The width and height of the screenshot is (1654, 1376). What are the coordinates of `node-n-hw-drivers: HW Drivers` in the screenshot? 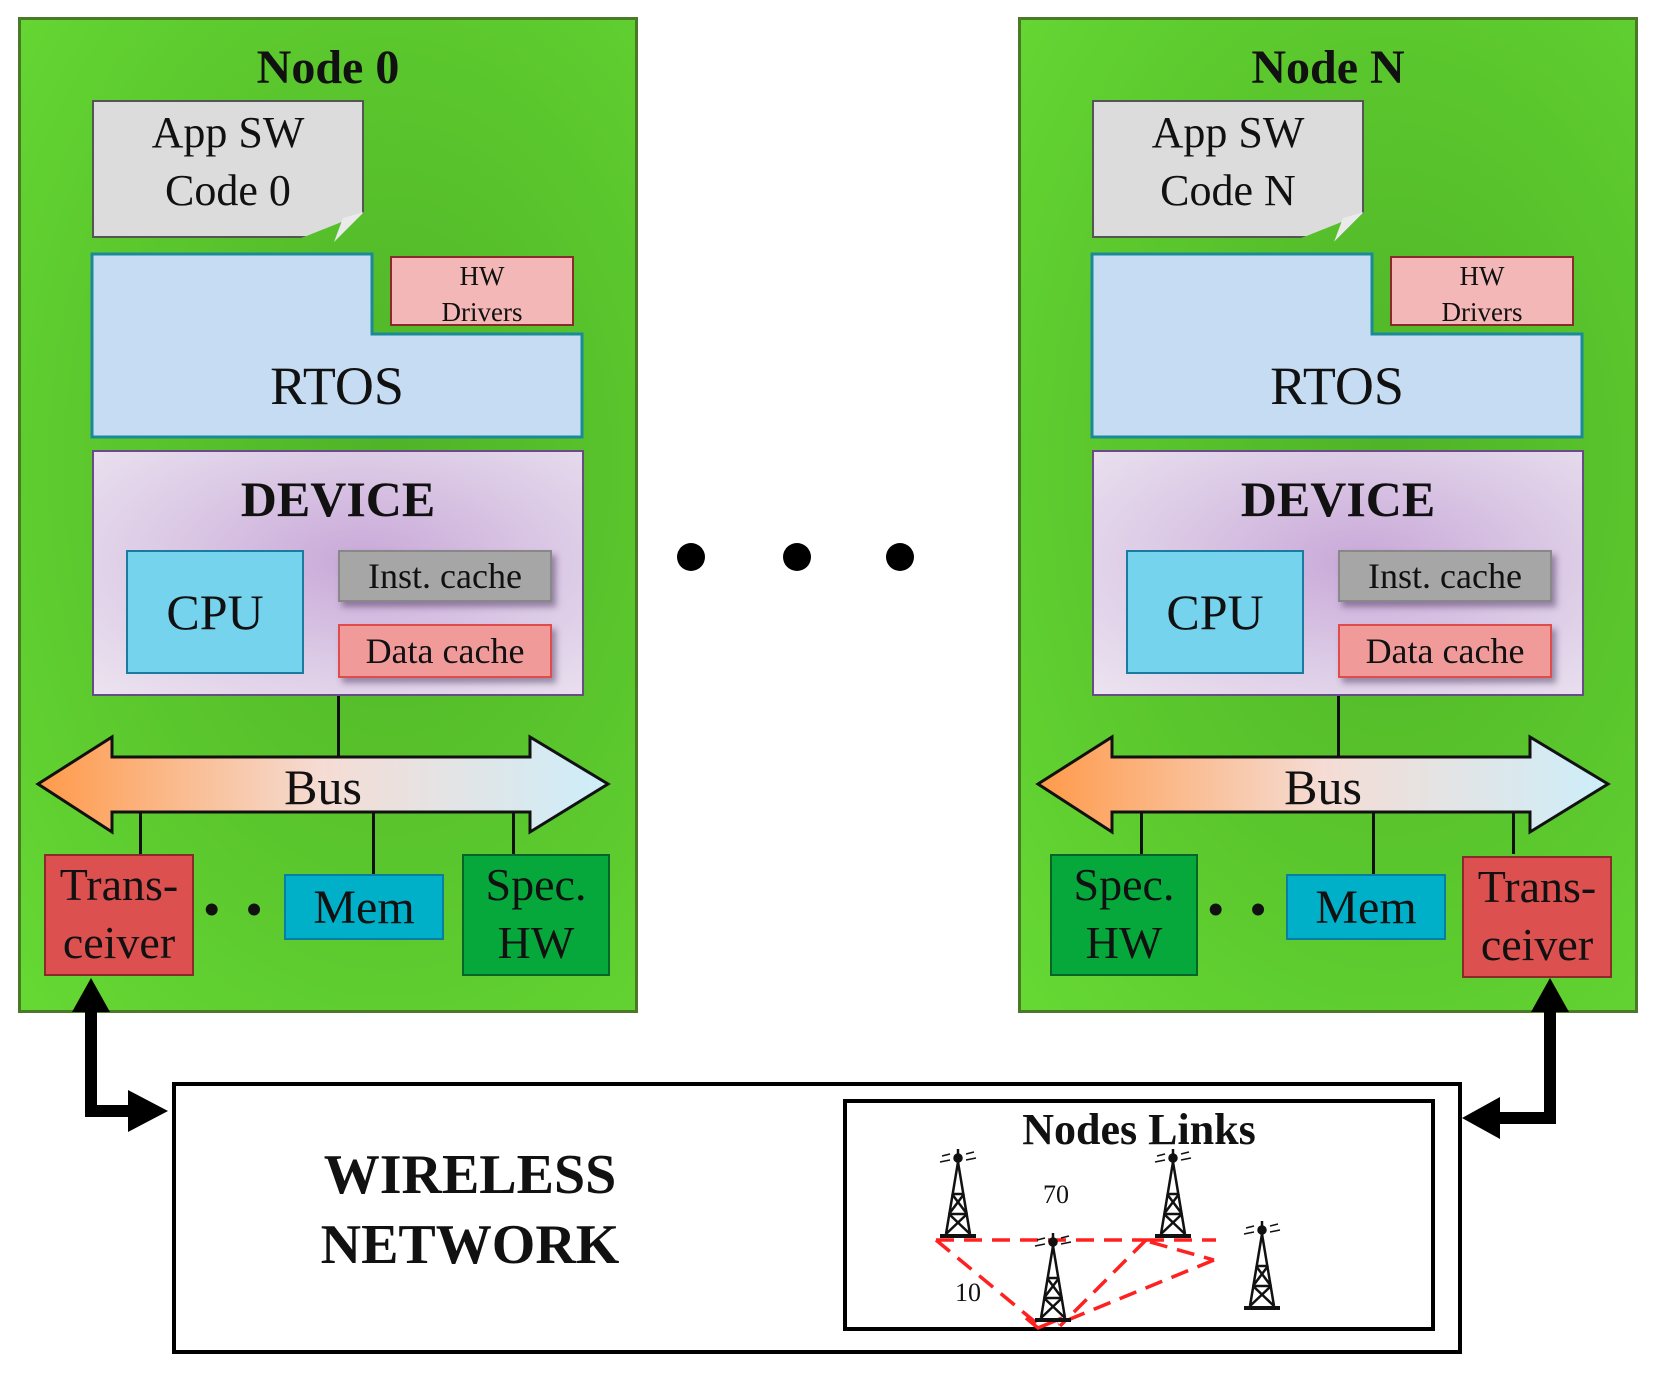 It's located at (1482, 291).